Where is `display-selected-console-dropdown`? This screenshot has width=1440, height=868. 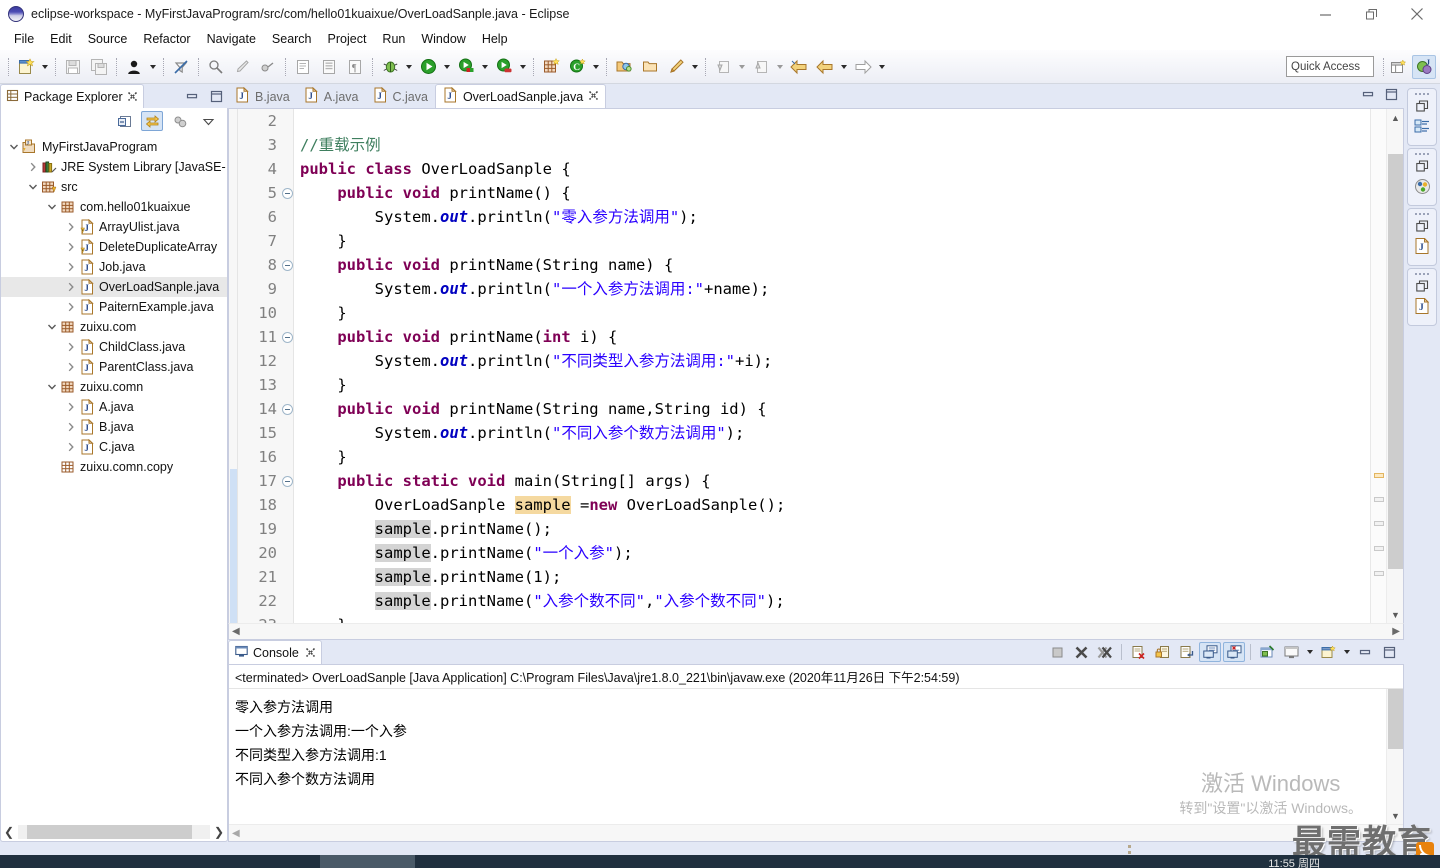 display-selected-console-dropdown is located at coordinates (1309, 652).